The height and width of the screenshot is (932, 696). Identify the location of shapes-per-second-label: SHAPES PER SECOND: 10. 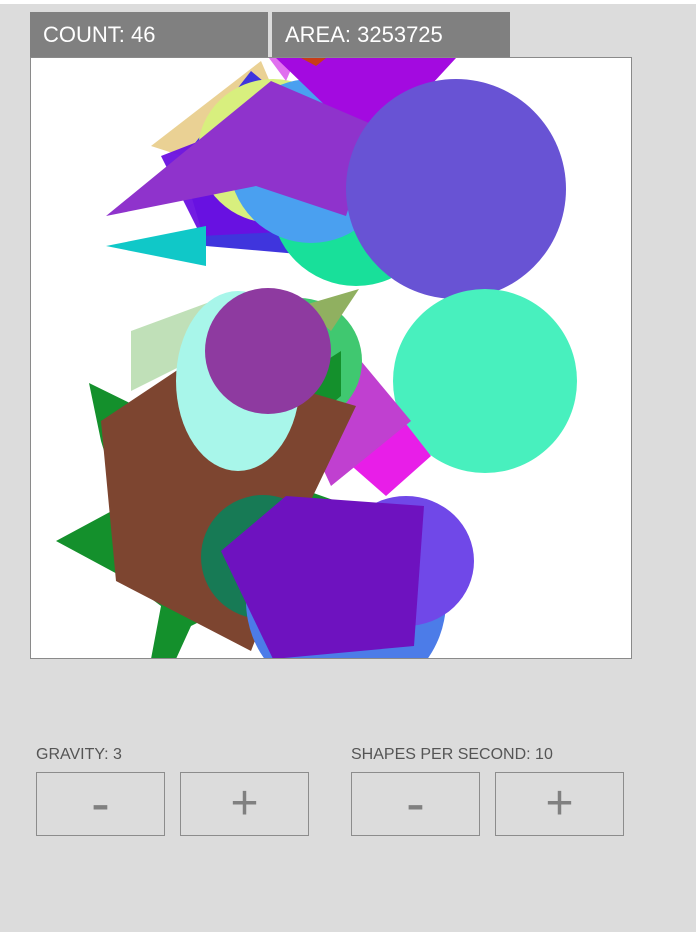
(452, 754).